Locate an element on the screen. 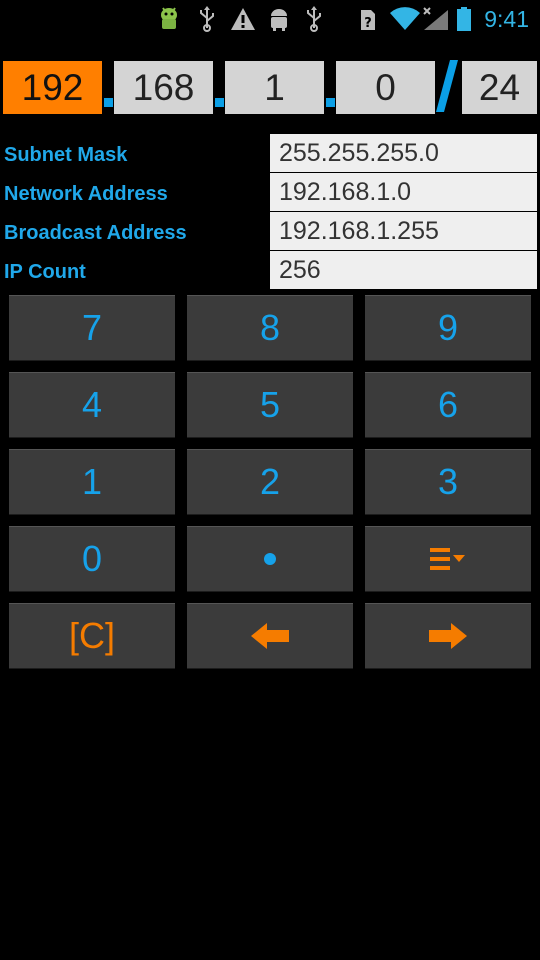  key-5-button: 5 is located at coordinates (270, 405).